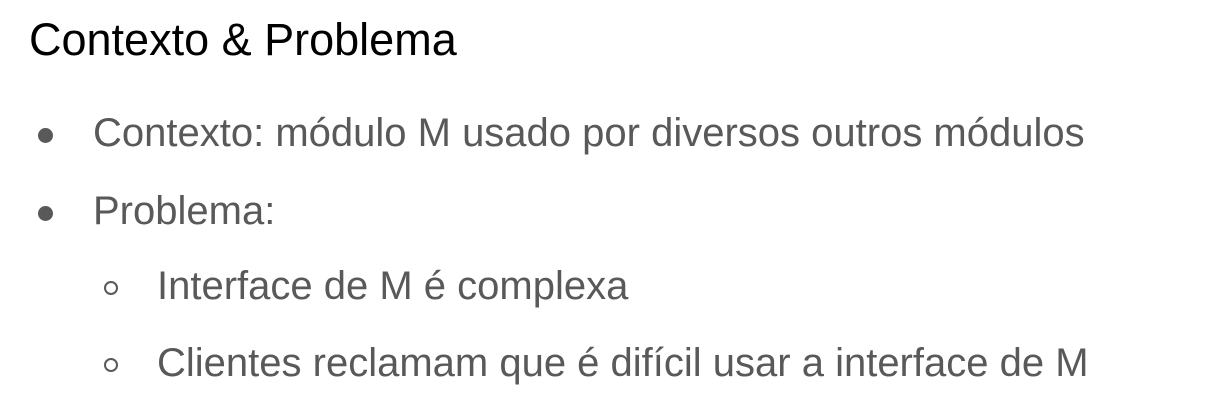 The height and width of the screenshot is (405, 1230). What do you see at coordinates (184, 211) in the screenshot?
I see `bullet-item-problem: Problema:` at bounding box center [184, 211].